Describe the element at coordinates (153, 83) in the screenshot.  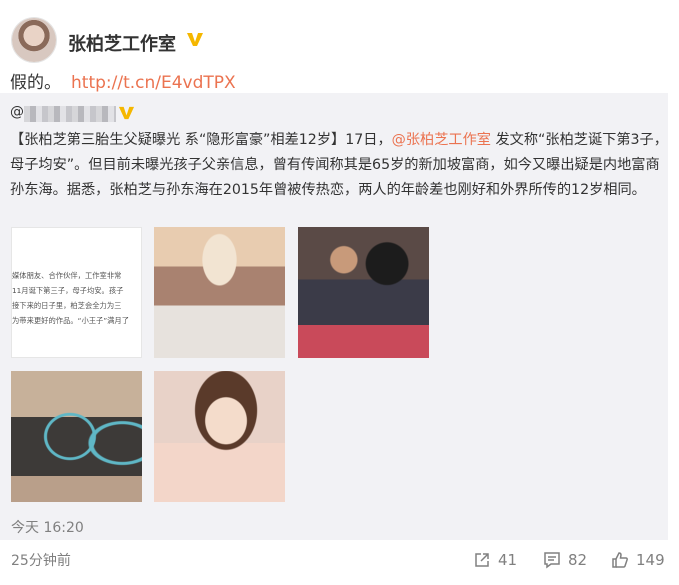
I see `post-link: http://t.cn/E4vdTPX` at that location.